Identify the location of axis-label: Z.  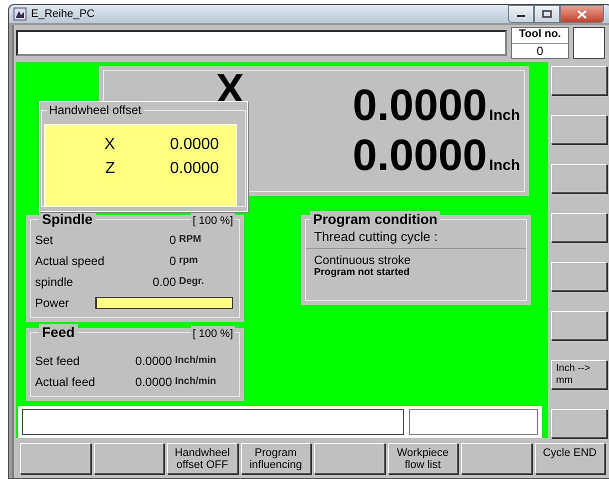
(109, 169).